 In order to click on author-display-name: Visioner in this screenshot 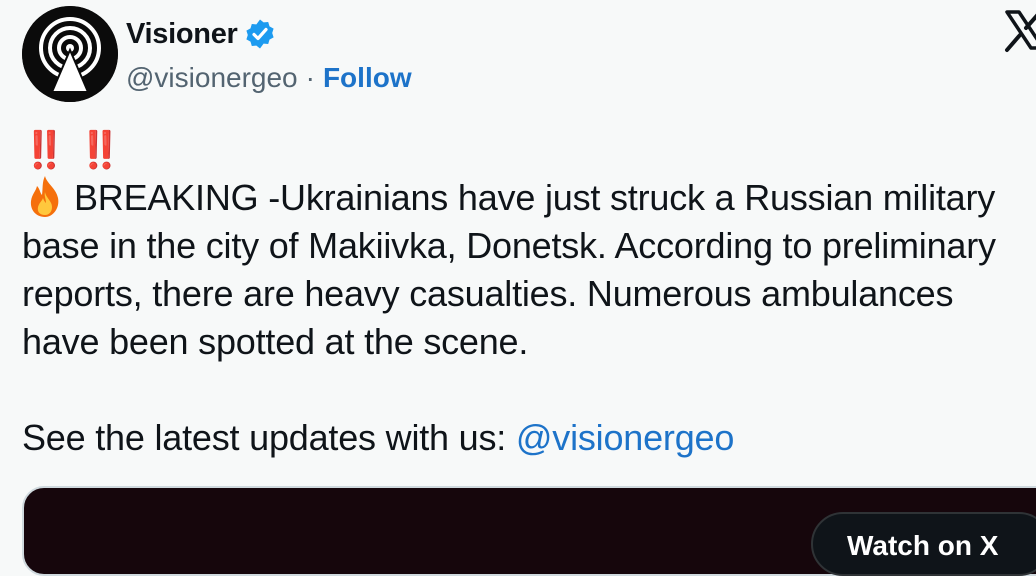, I will do `click(182, 34)`.